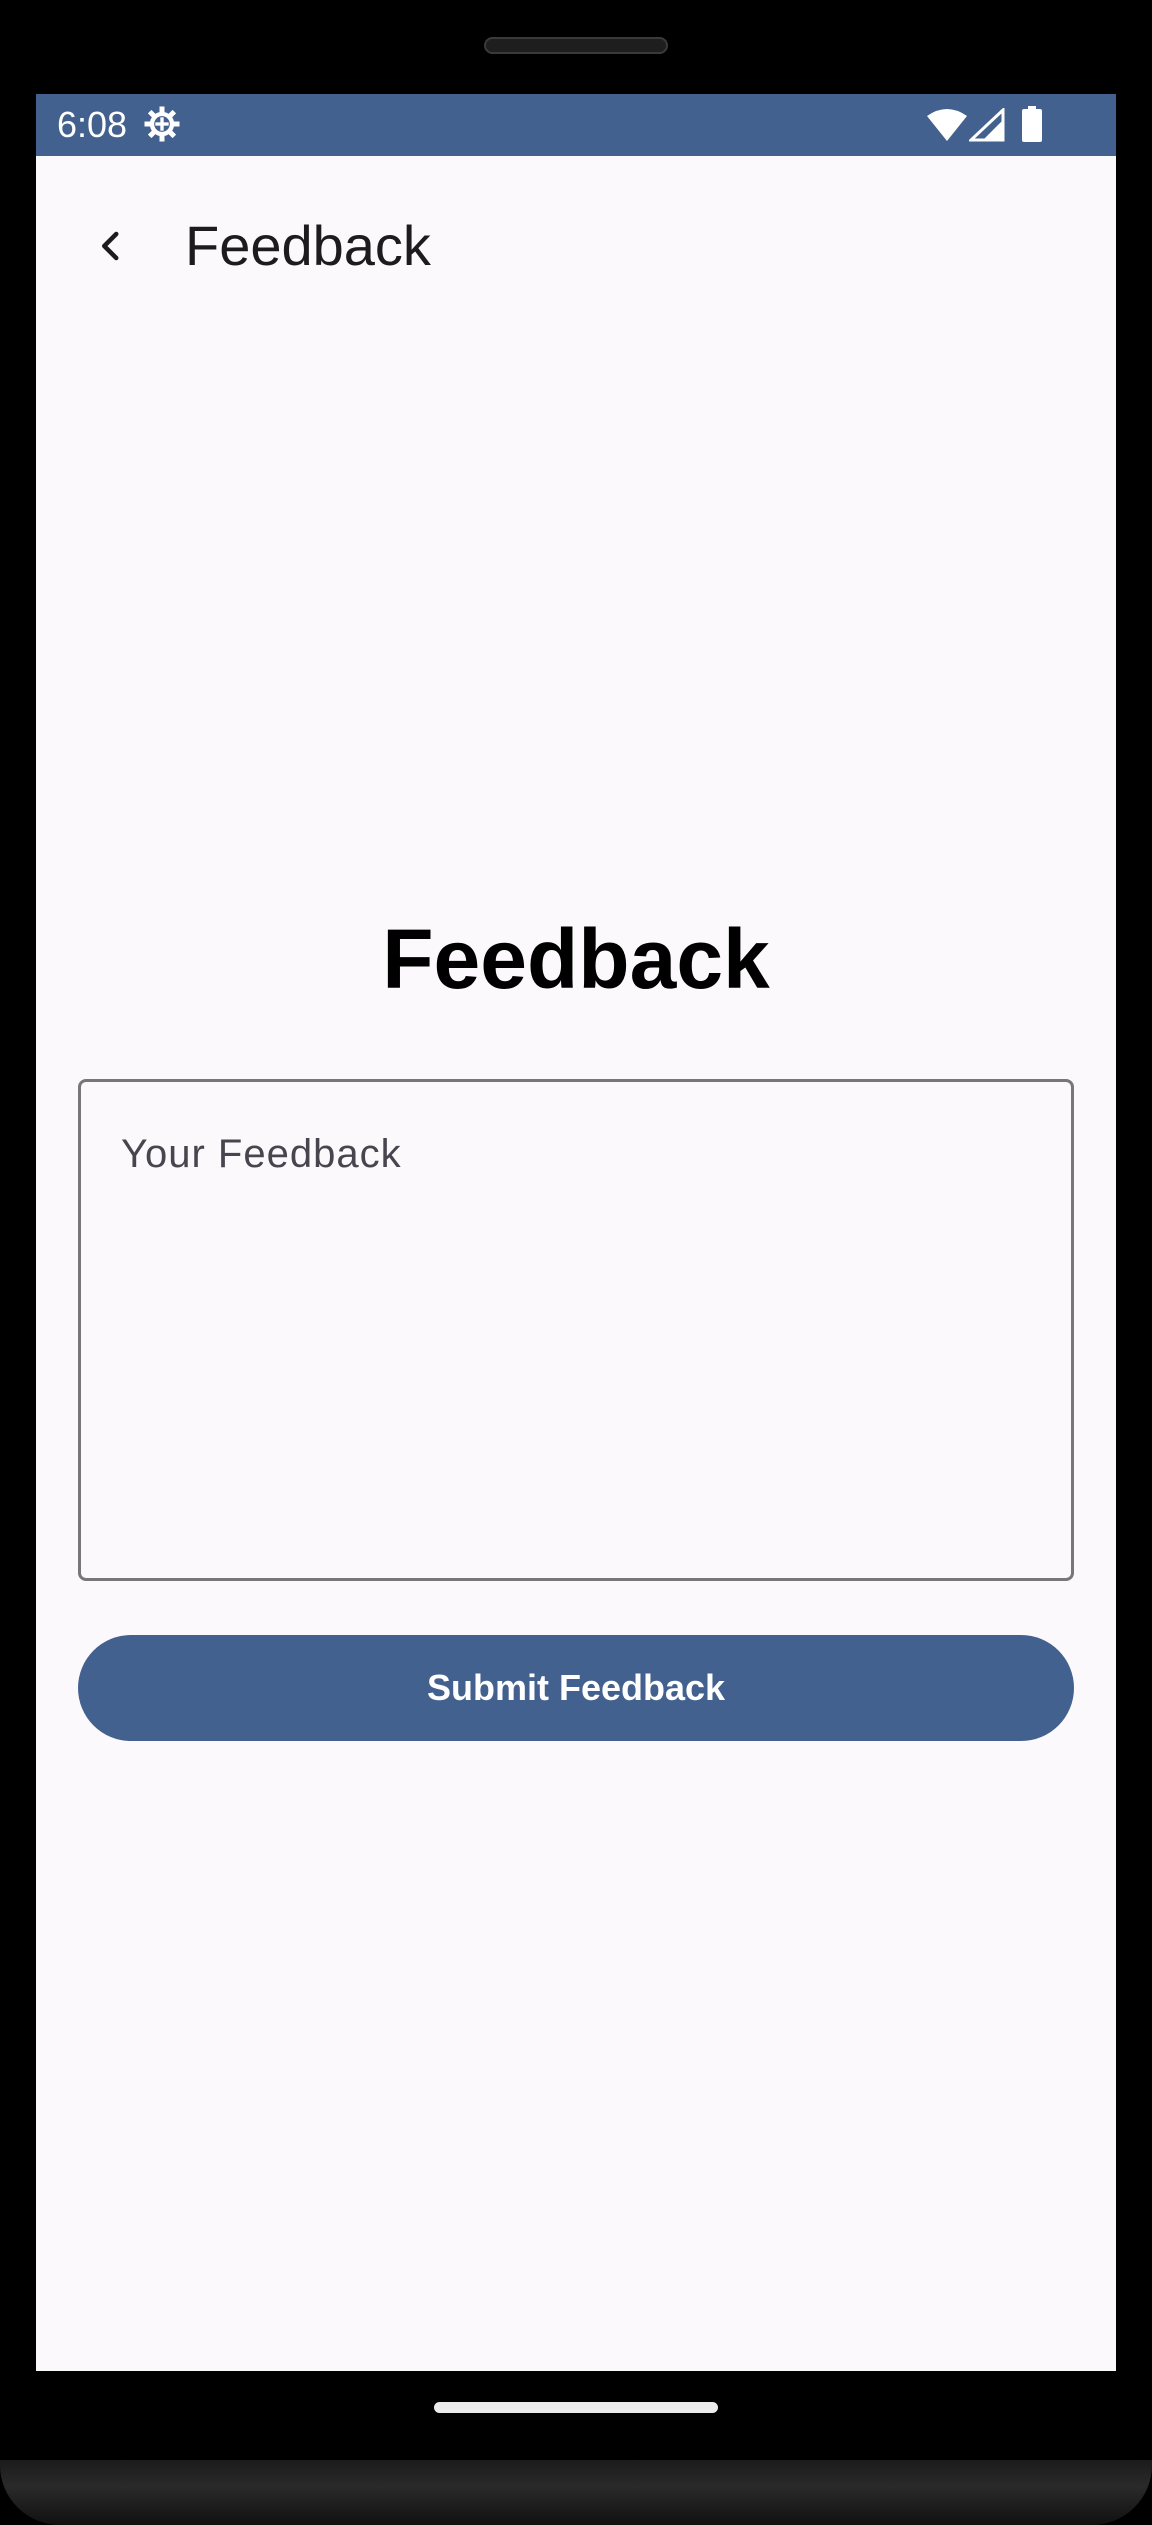 Image resolution: width=1152 pixels, height=2525 pixels. I want to click on status-time: 6:08, so click(92, 124).